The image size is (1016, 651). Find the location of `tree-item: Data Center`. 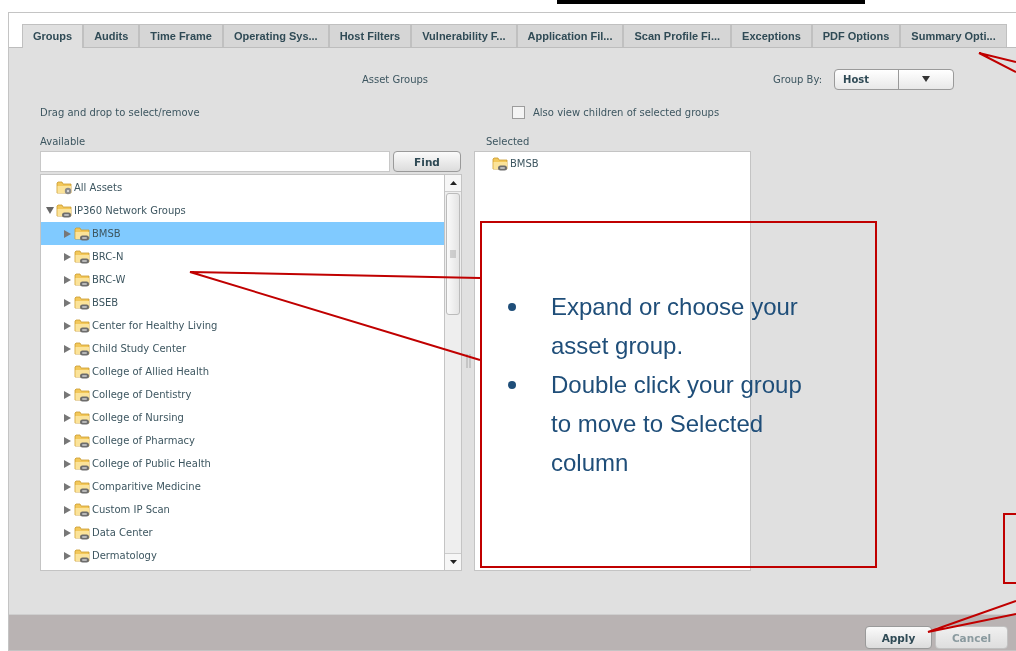

tree-item: Data Center is located at coordinates (242, 532).